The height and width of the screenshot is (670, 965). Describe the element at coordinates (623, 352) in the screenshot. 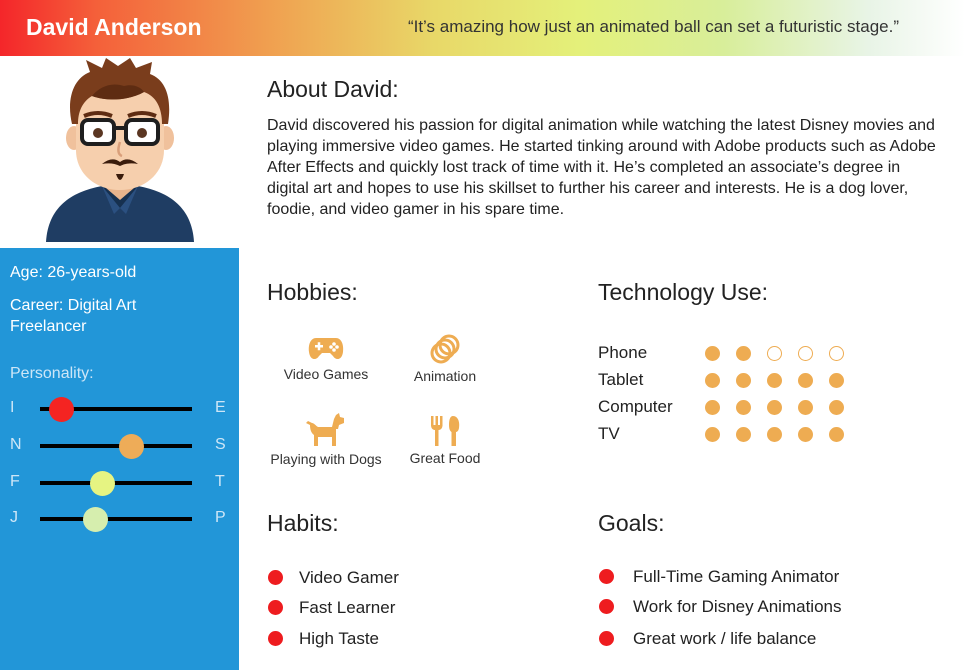

I see `tech-label: Phone` at that location.